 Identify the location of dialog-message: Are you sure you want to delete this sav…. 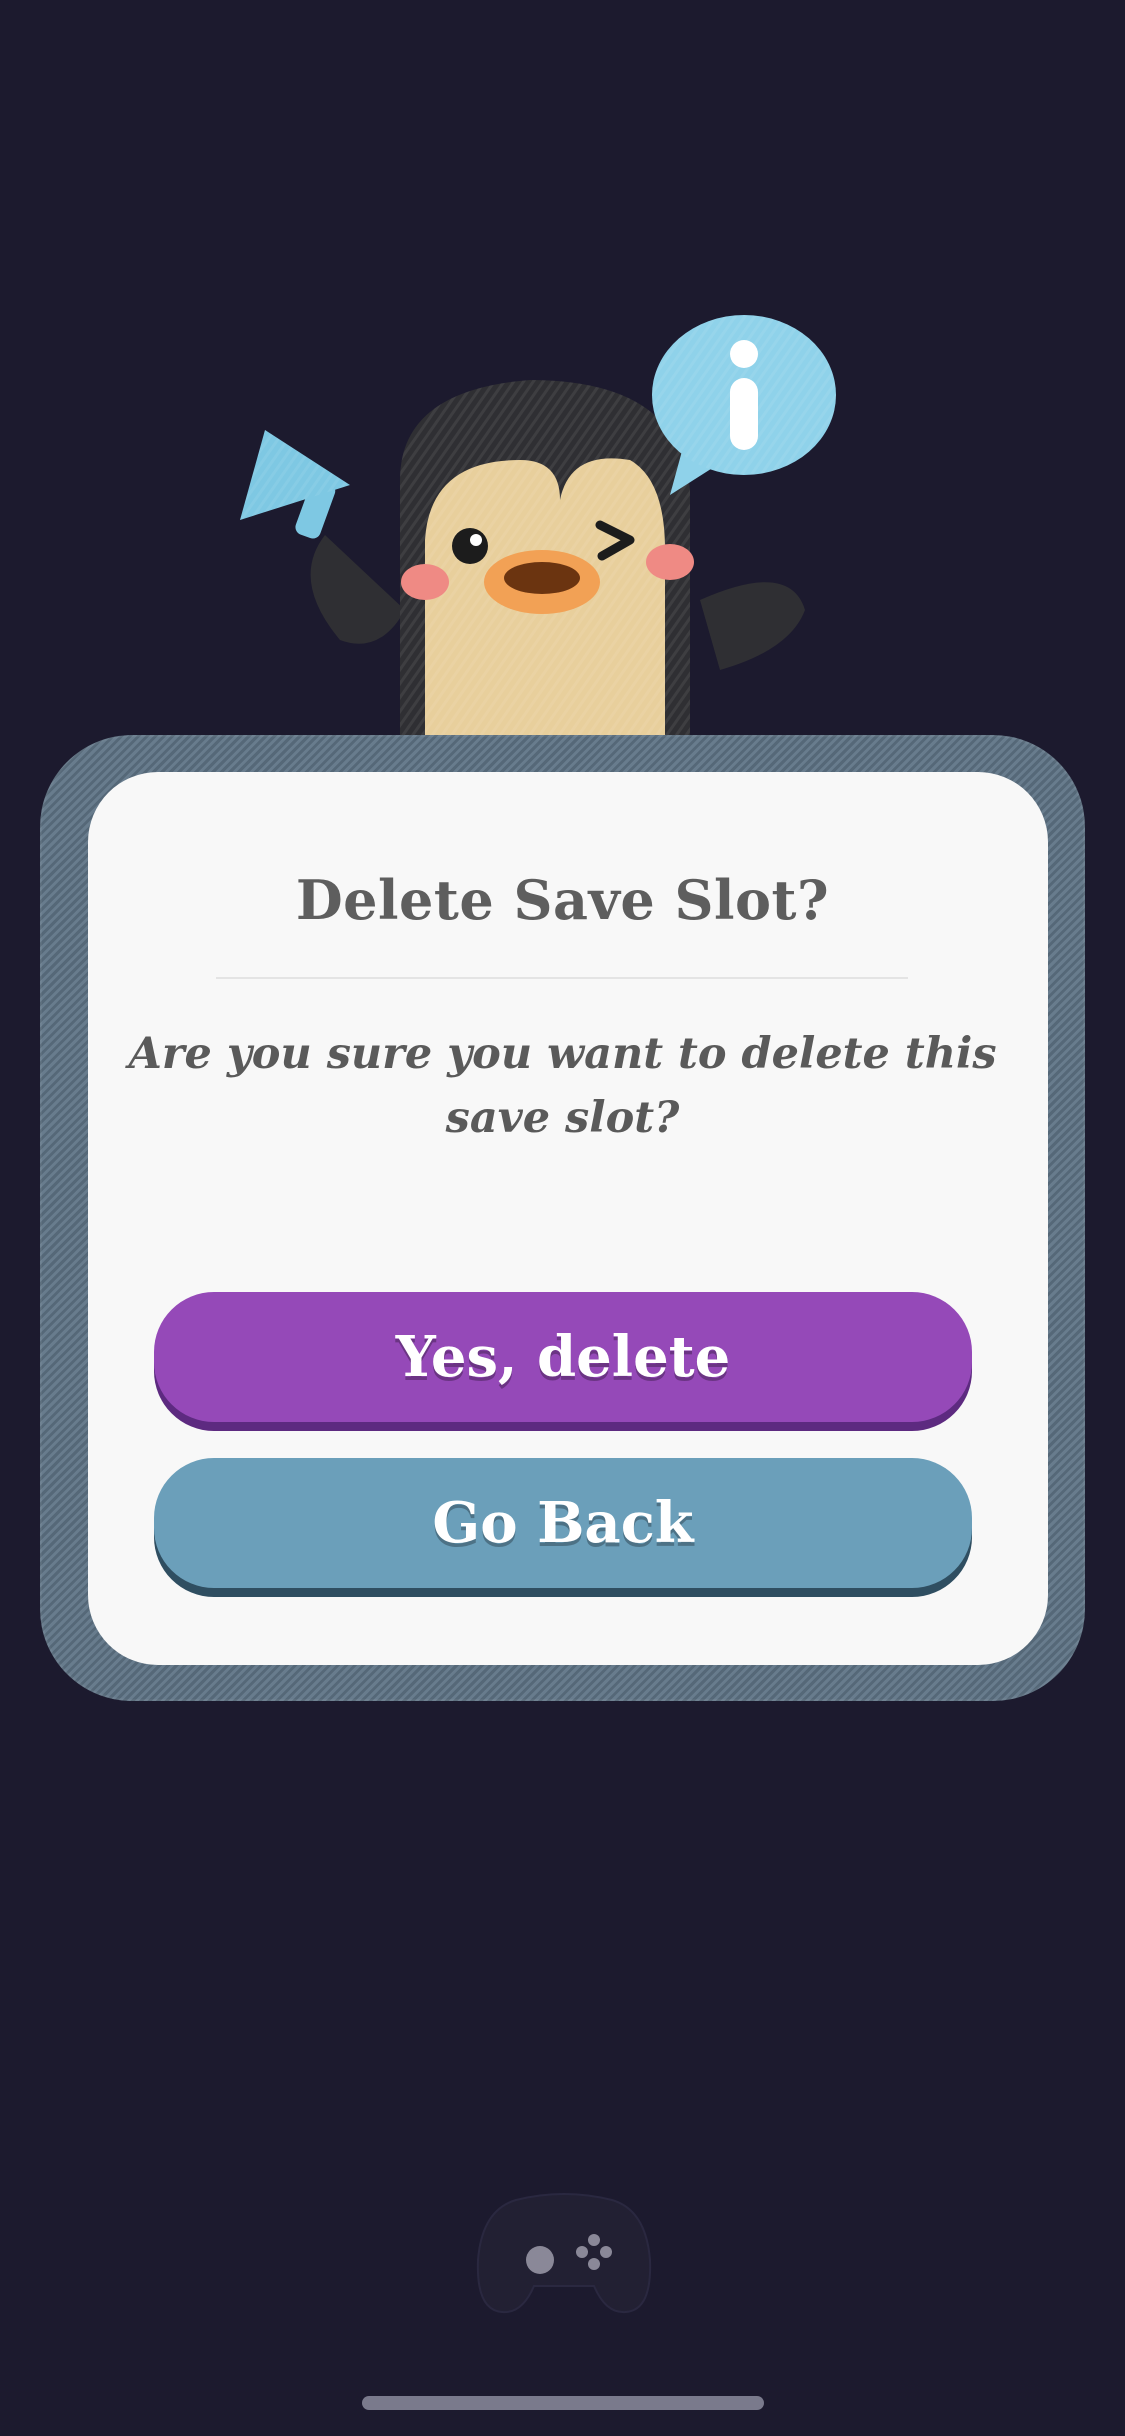
(562, 1086).